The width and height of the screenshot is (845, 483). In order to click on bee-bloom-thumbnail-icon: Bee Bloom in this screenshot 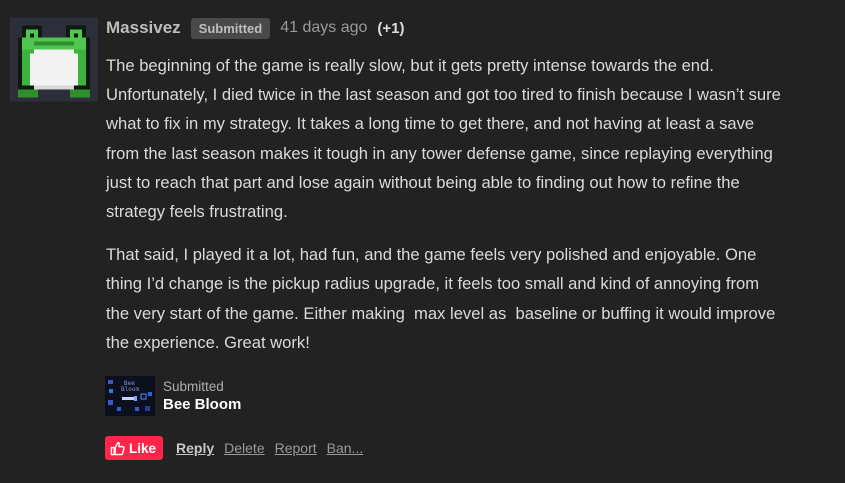, I will do `click(130, 396)`.